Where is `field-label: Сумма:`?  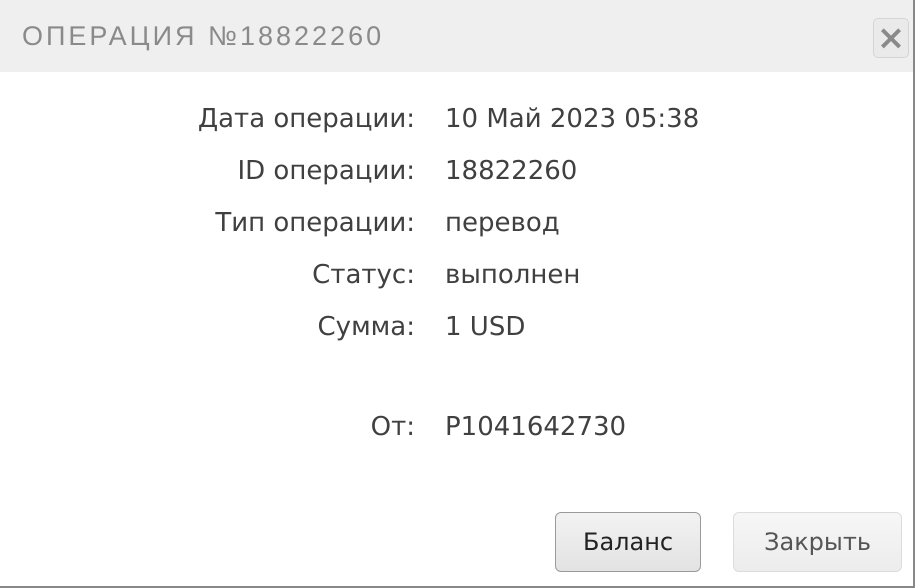
field-label: Сумма: is located at coordinates (365, 327).